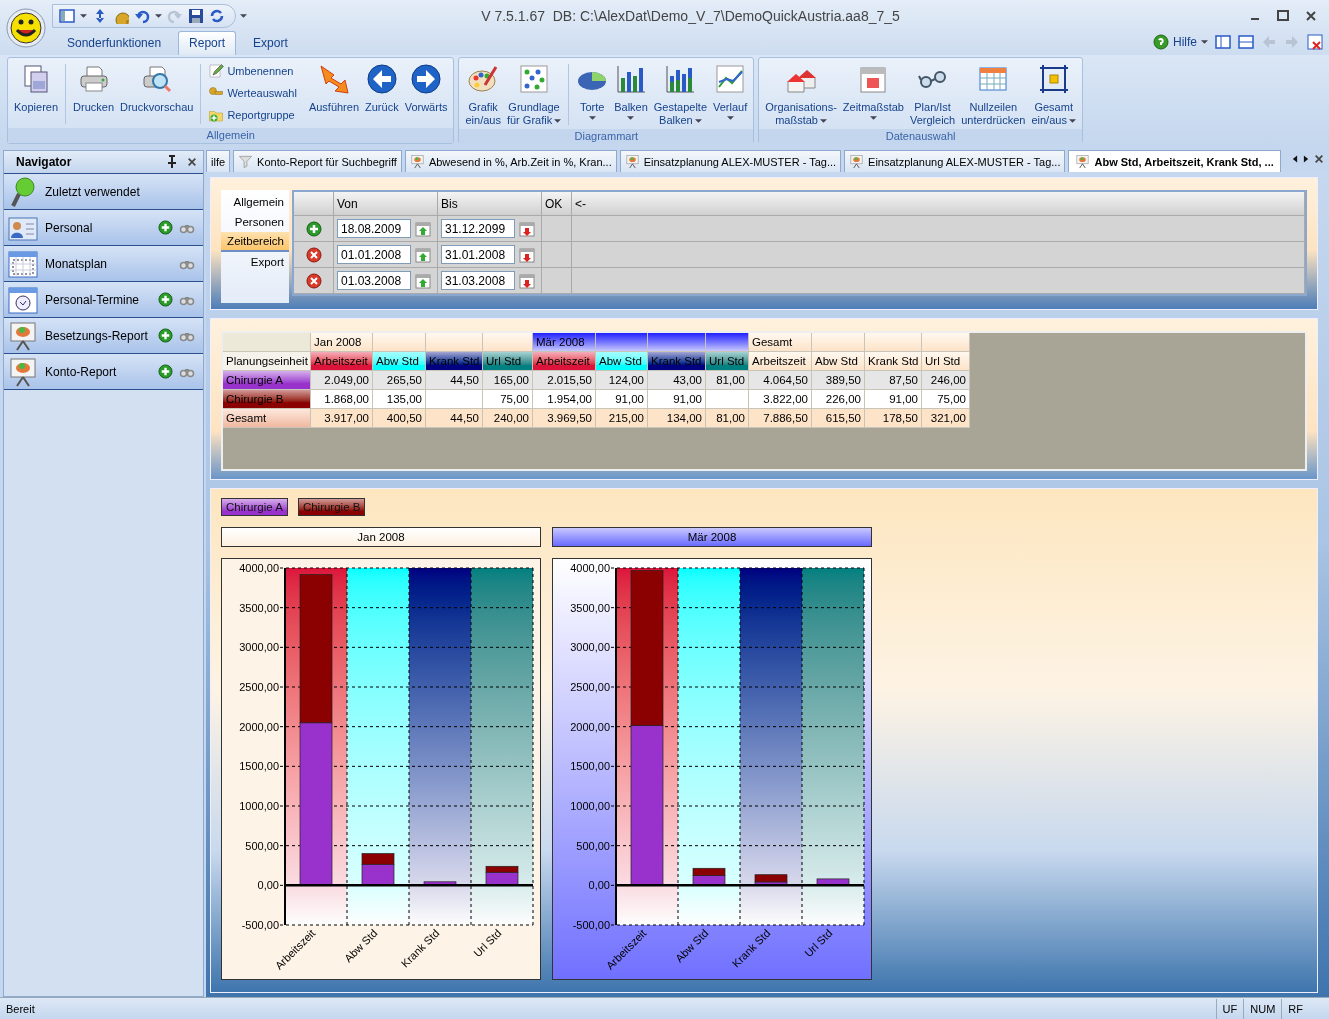 Image resolution: width=1329 pixels, height=1019 pixels. What do you see at coordinates (342, 399) in the screenshot?
I see `table-cell: 1.868,00` at bounding box center [342, 399].